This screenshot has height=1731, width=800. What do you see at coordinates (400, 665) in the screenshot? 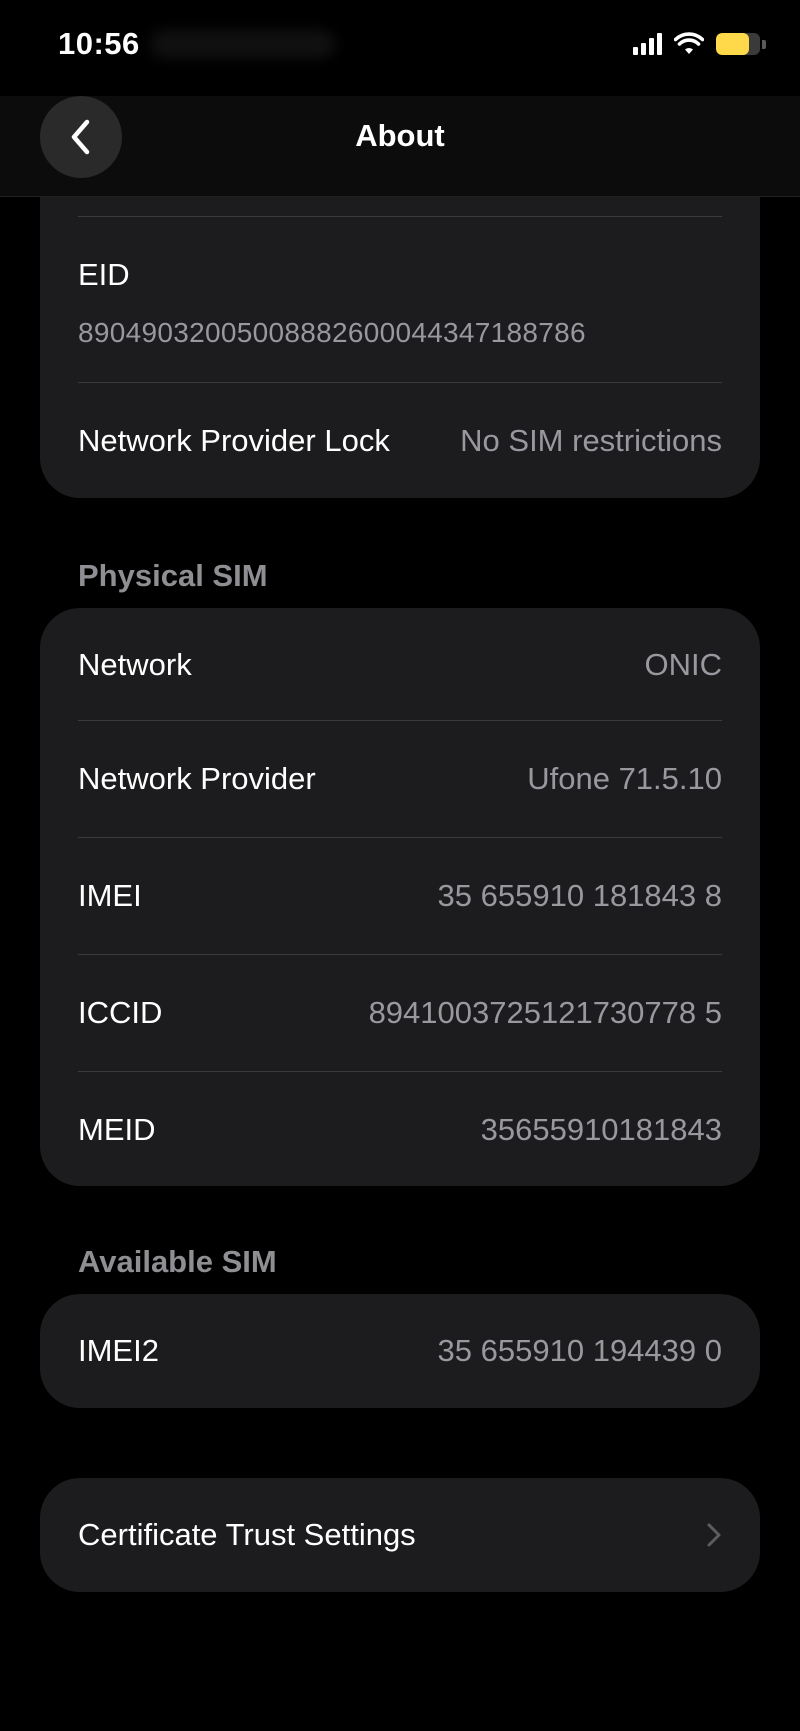
I see `network-row: Network ONIC` at bounding box center [400, 665].